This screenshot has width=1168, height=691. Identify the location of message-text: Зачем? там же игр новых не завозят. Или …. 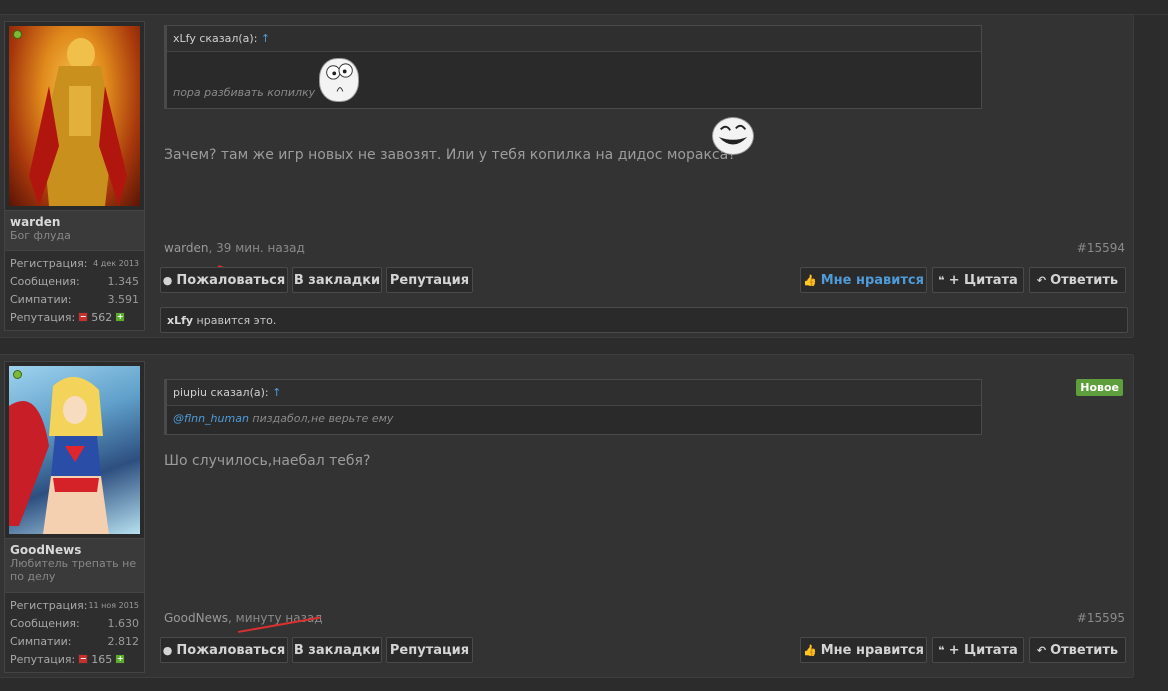
(644, 140).